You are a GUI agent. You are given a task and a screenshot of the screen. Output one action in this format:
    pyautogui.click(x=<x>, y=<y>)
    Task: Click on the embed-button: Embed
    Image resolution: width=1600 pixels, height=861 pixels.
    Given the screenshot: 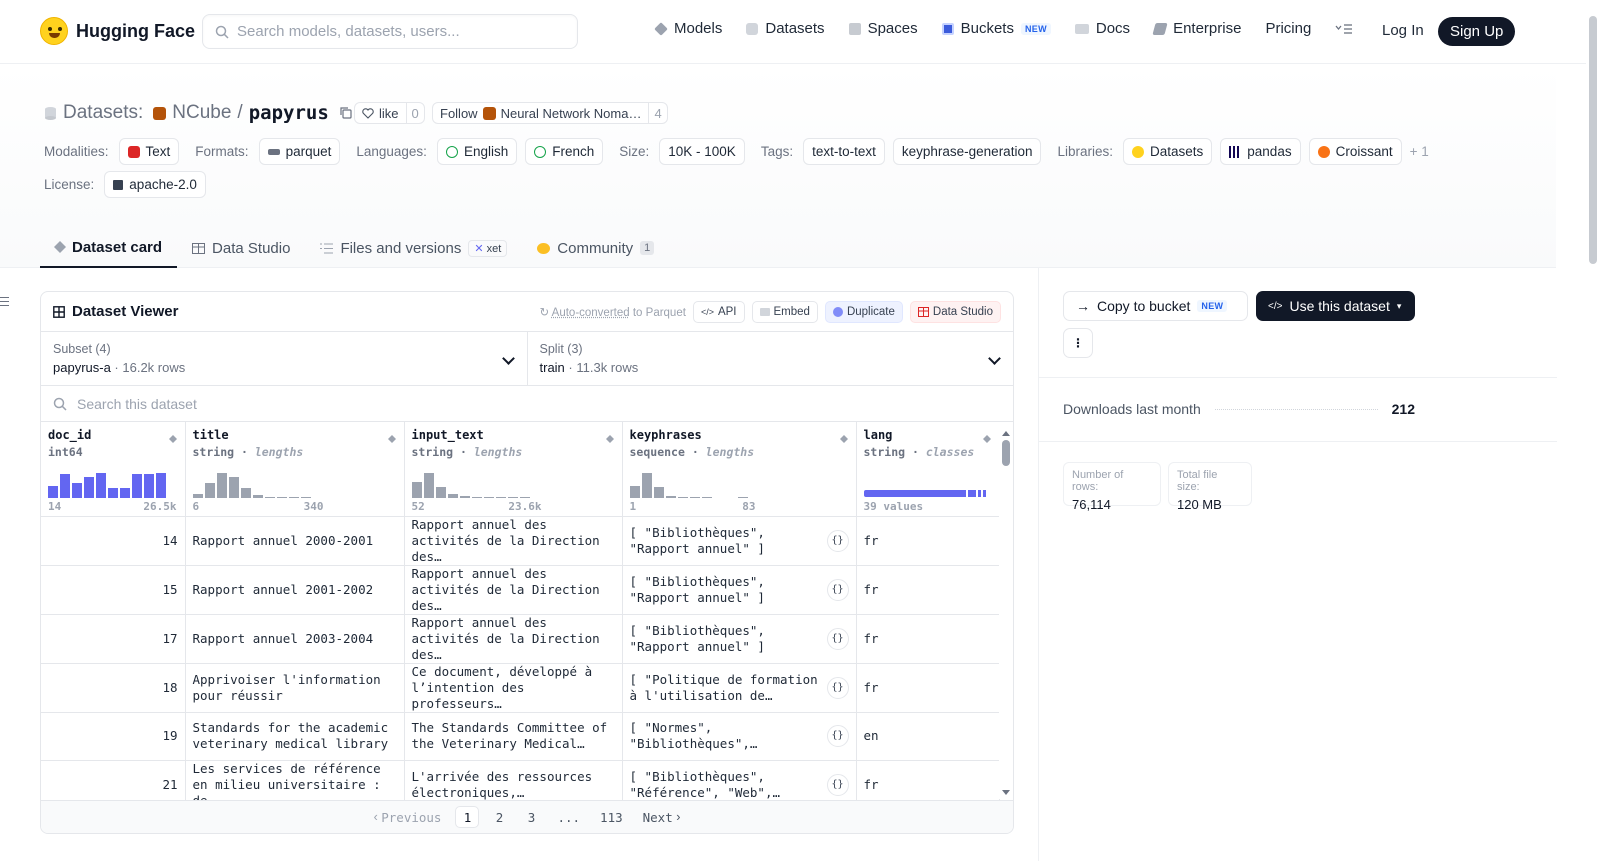 What is the action you would take?
    pyautogui.click(x=784, y=311)
    